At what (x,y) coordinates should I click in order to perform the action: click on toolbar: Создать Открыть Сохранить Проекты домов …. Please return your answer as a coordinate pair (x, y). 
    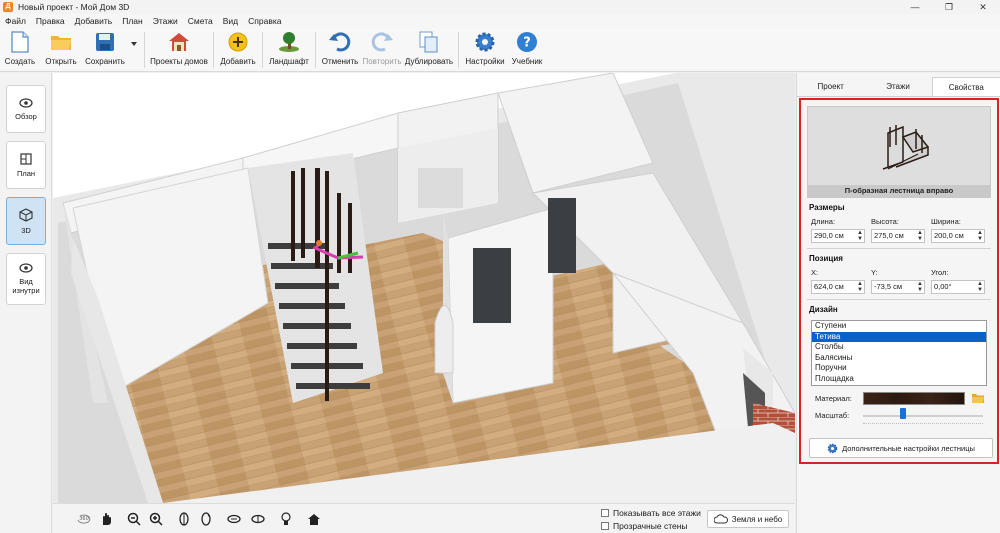
    Looking at the image, I should click on (500, 50).